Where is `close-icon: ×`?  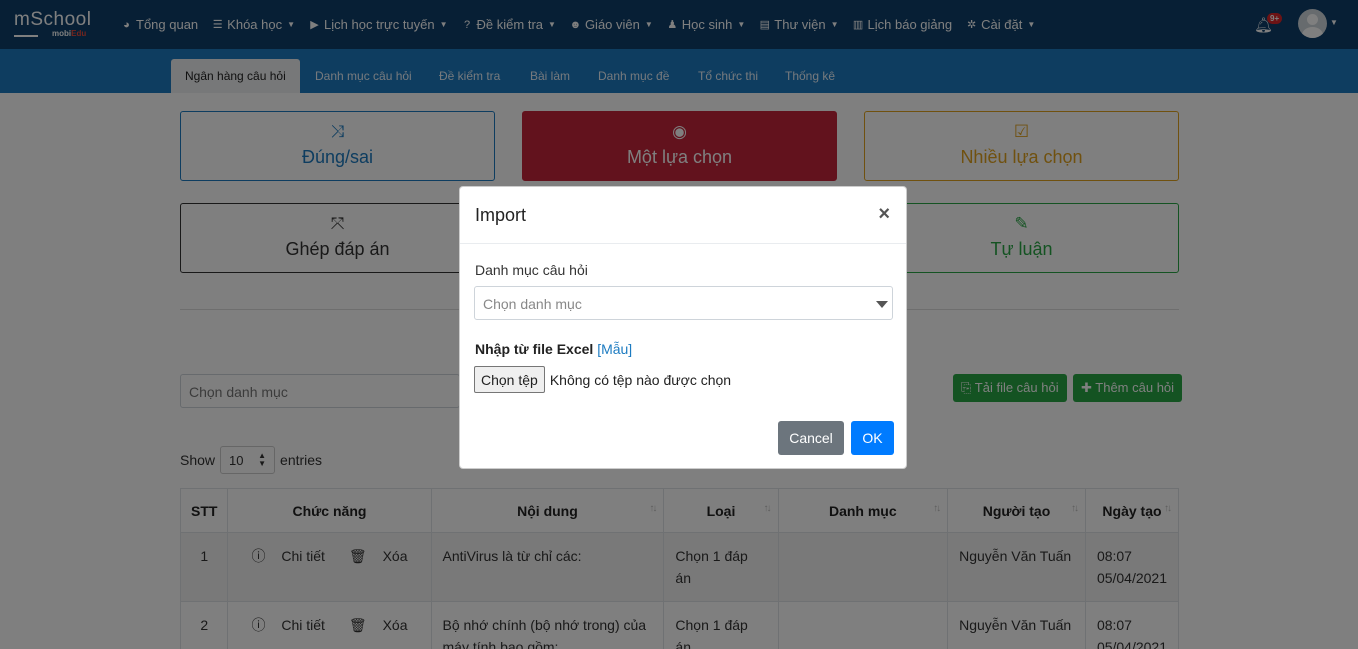 close-icon: × is located at coordinates (884, 214).